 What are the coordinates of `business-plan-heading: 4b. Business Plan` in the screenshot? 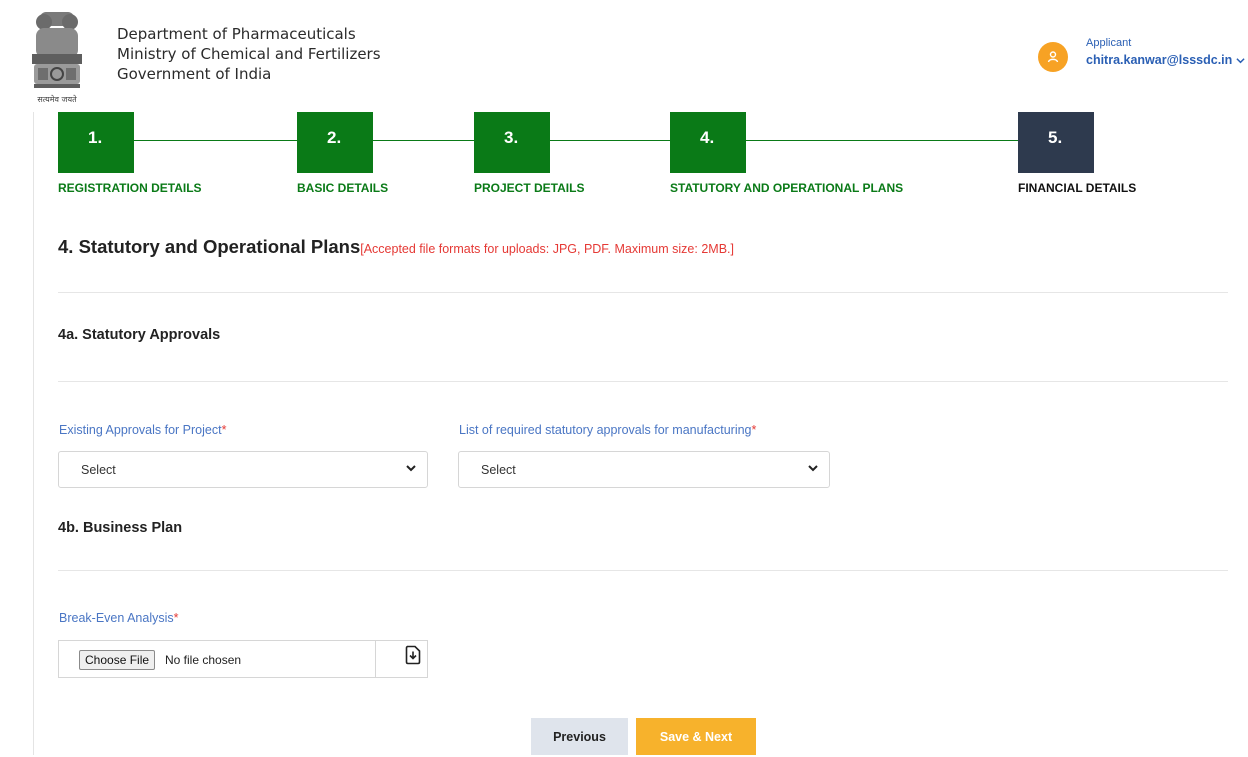 It's located at (120, 528).